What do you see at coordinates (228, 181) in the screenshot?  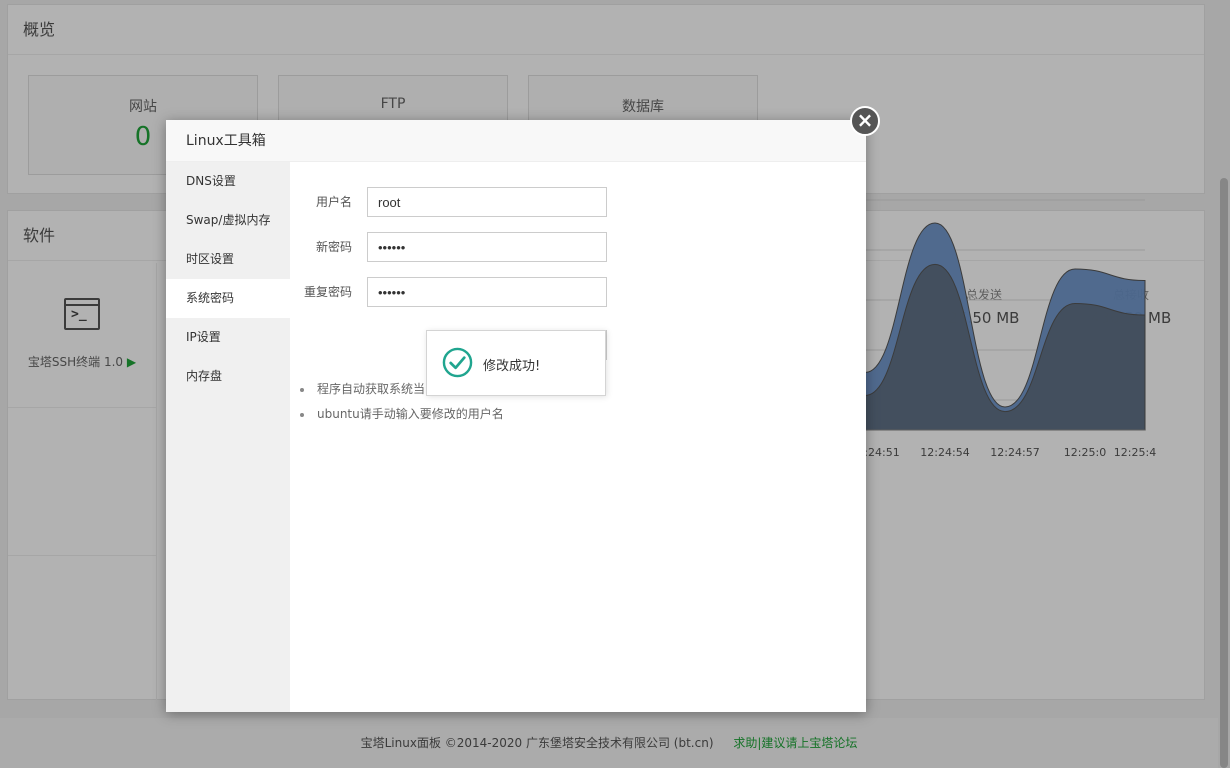 I see `sidebar-item-dns: DNS设置` at bounding box center [228, 181].